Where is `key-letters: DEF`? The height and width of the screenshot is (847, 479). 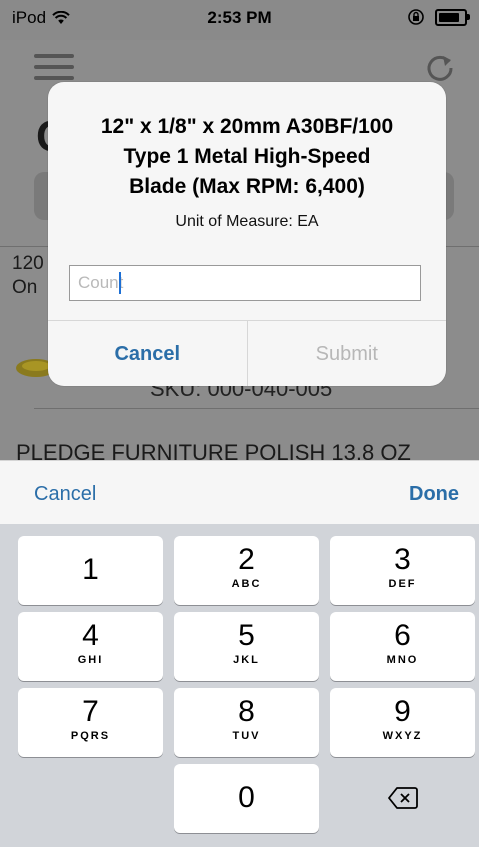 key-letters: DEF is located at coordinates (402, 584).